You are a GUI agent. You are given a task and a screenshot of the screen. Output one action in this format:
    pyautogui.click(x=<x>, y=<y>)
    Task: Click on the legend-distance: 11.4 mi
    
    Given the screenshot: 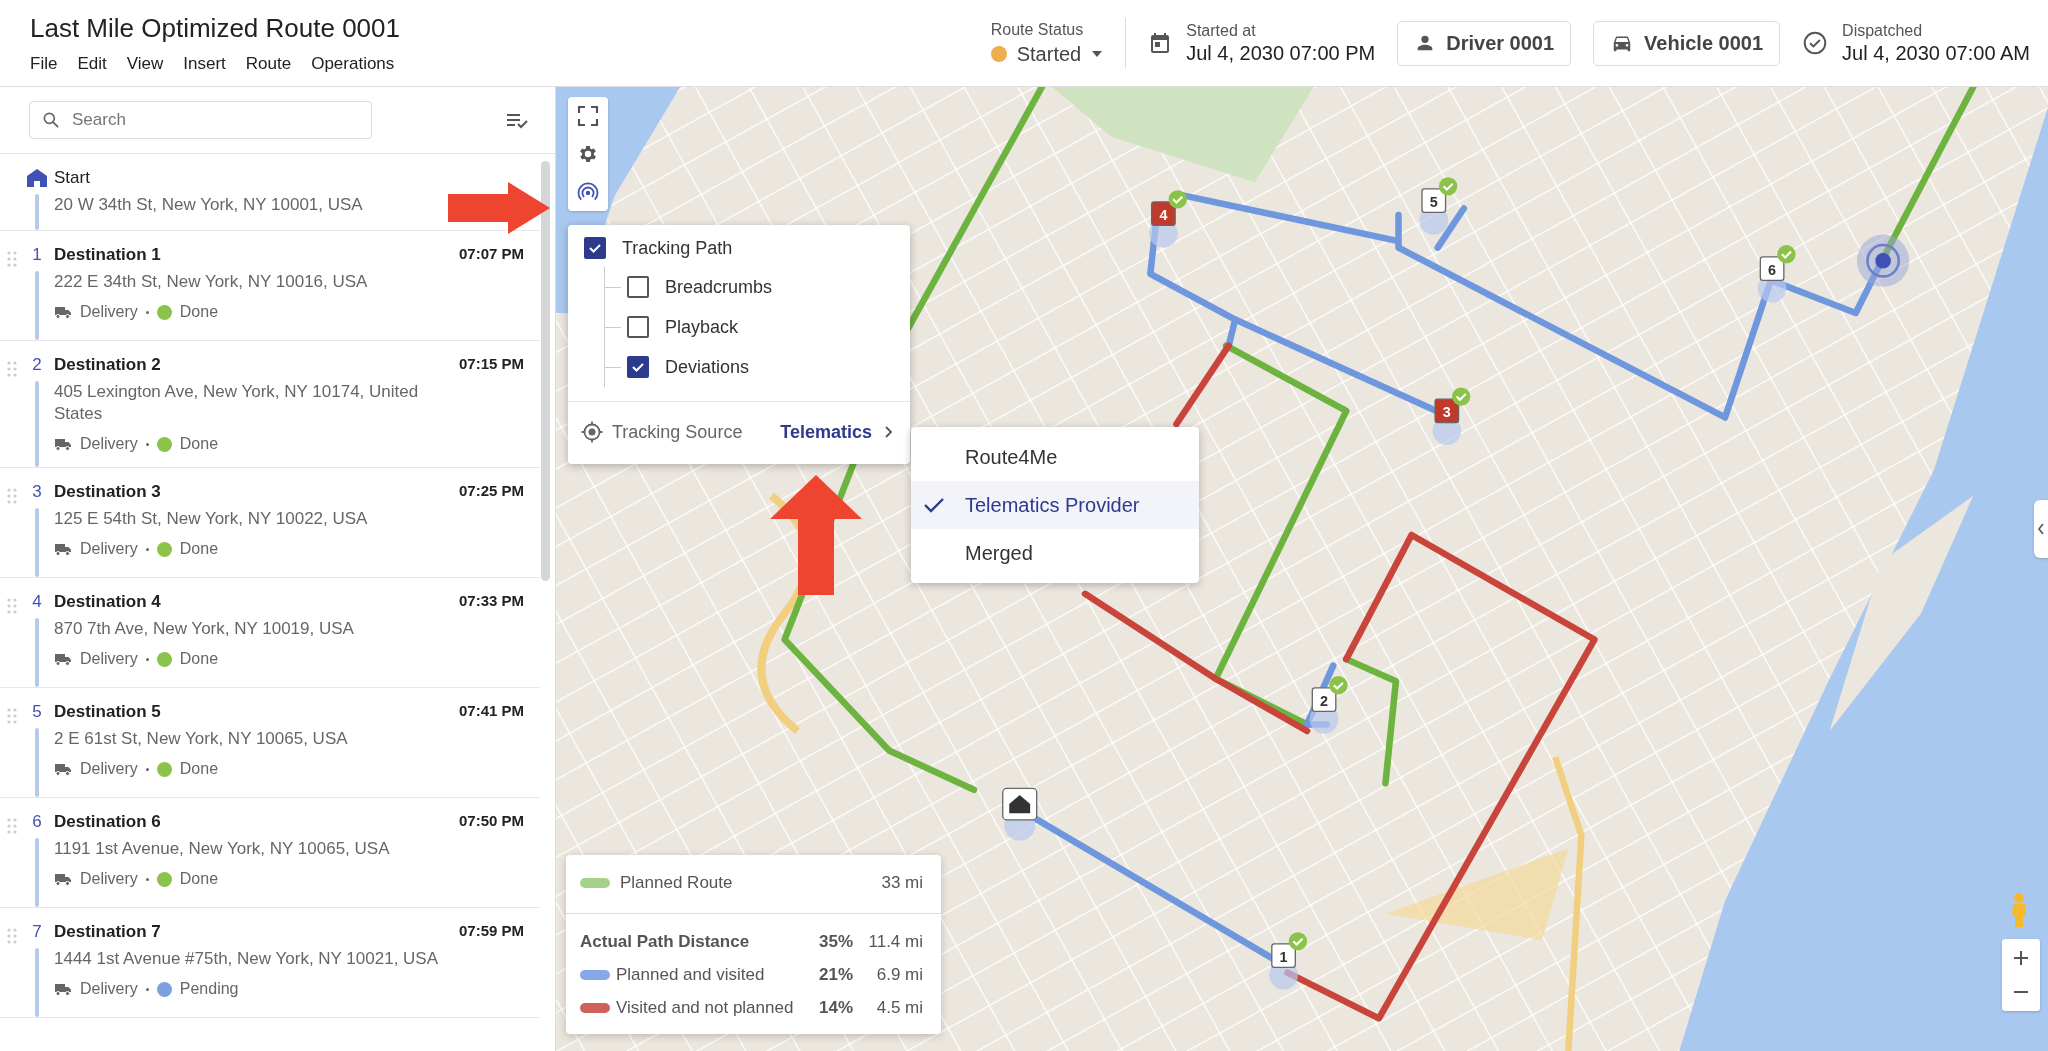 What is the action you would take?
    pyautogui.click(x=895, y=942)
    